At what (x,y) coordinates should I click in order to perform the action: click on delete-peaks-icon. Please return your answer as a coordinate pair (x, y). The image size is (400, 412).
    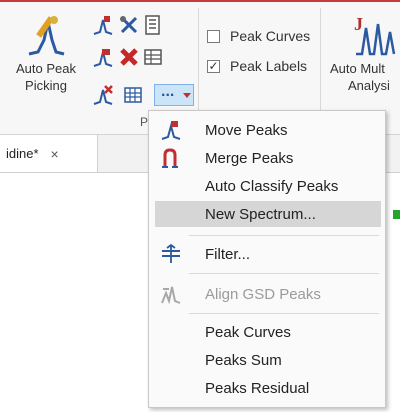
    Looking at the image, I should click on (129, 57).